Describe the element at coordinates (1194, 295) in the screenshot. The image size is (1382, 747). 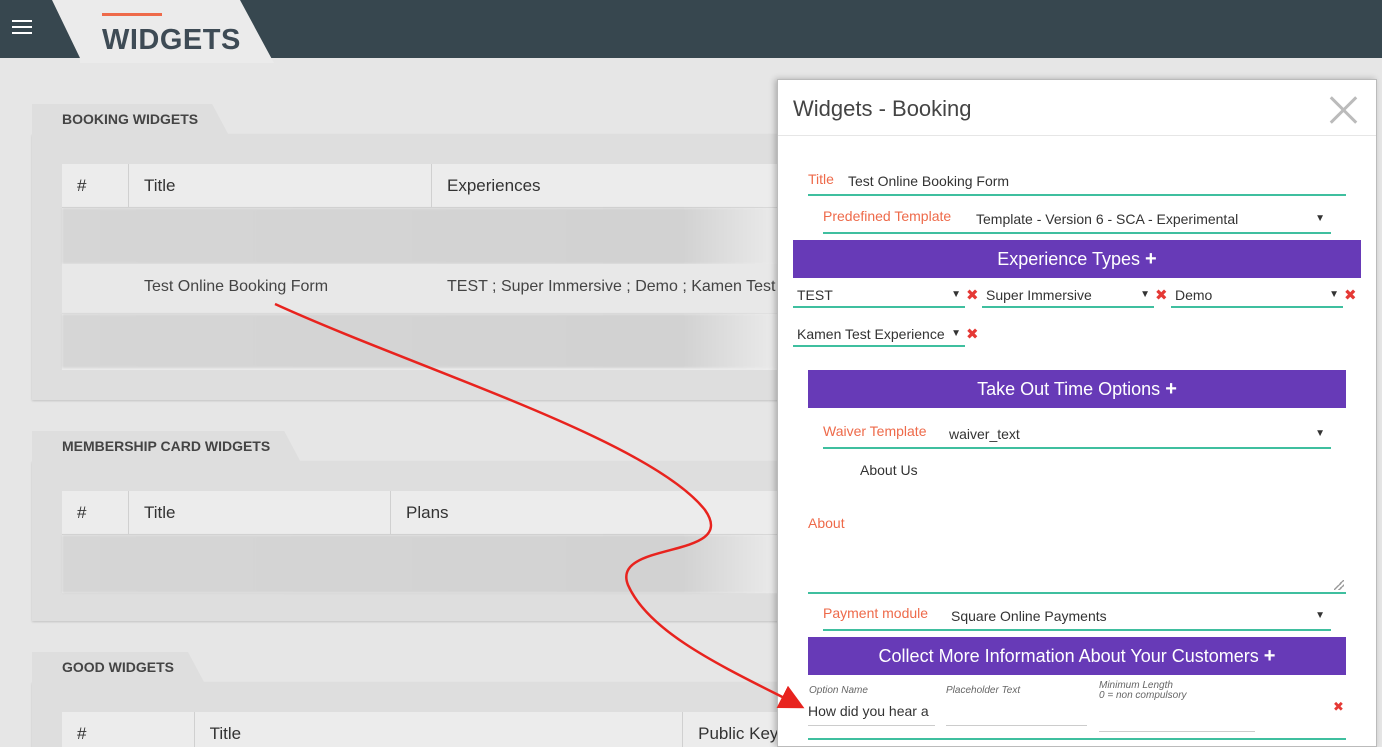
I see `experience-value: Demo` at that location.